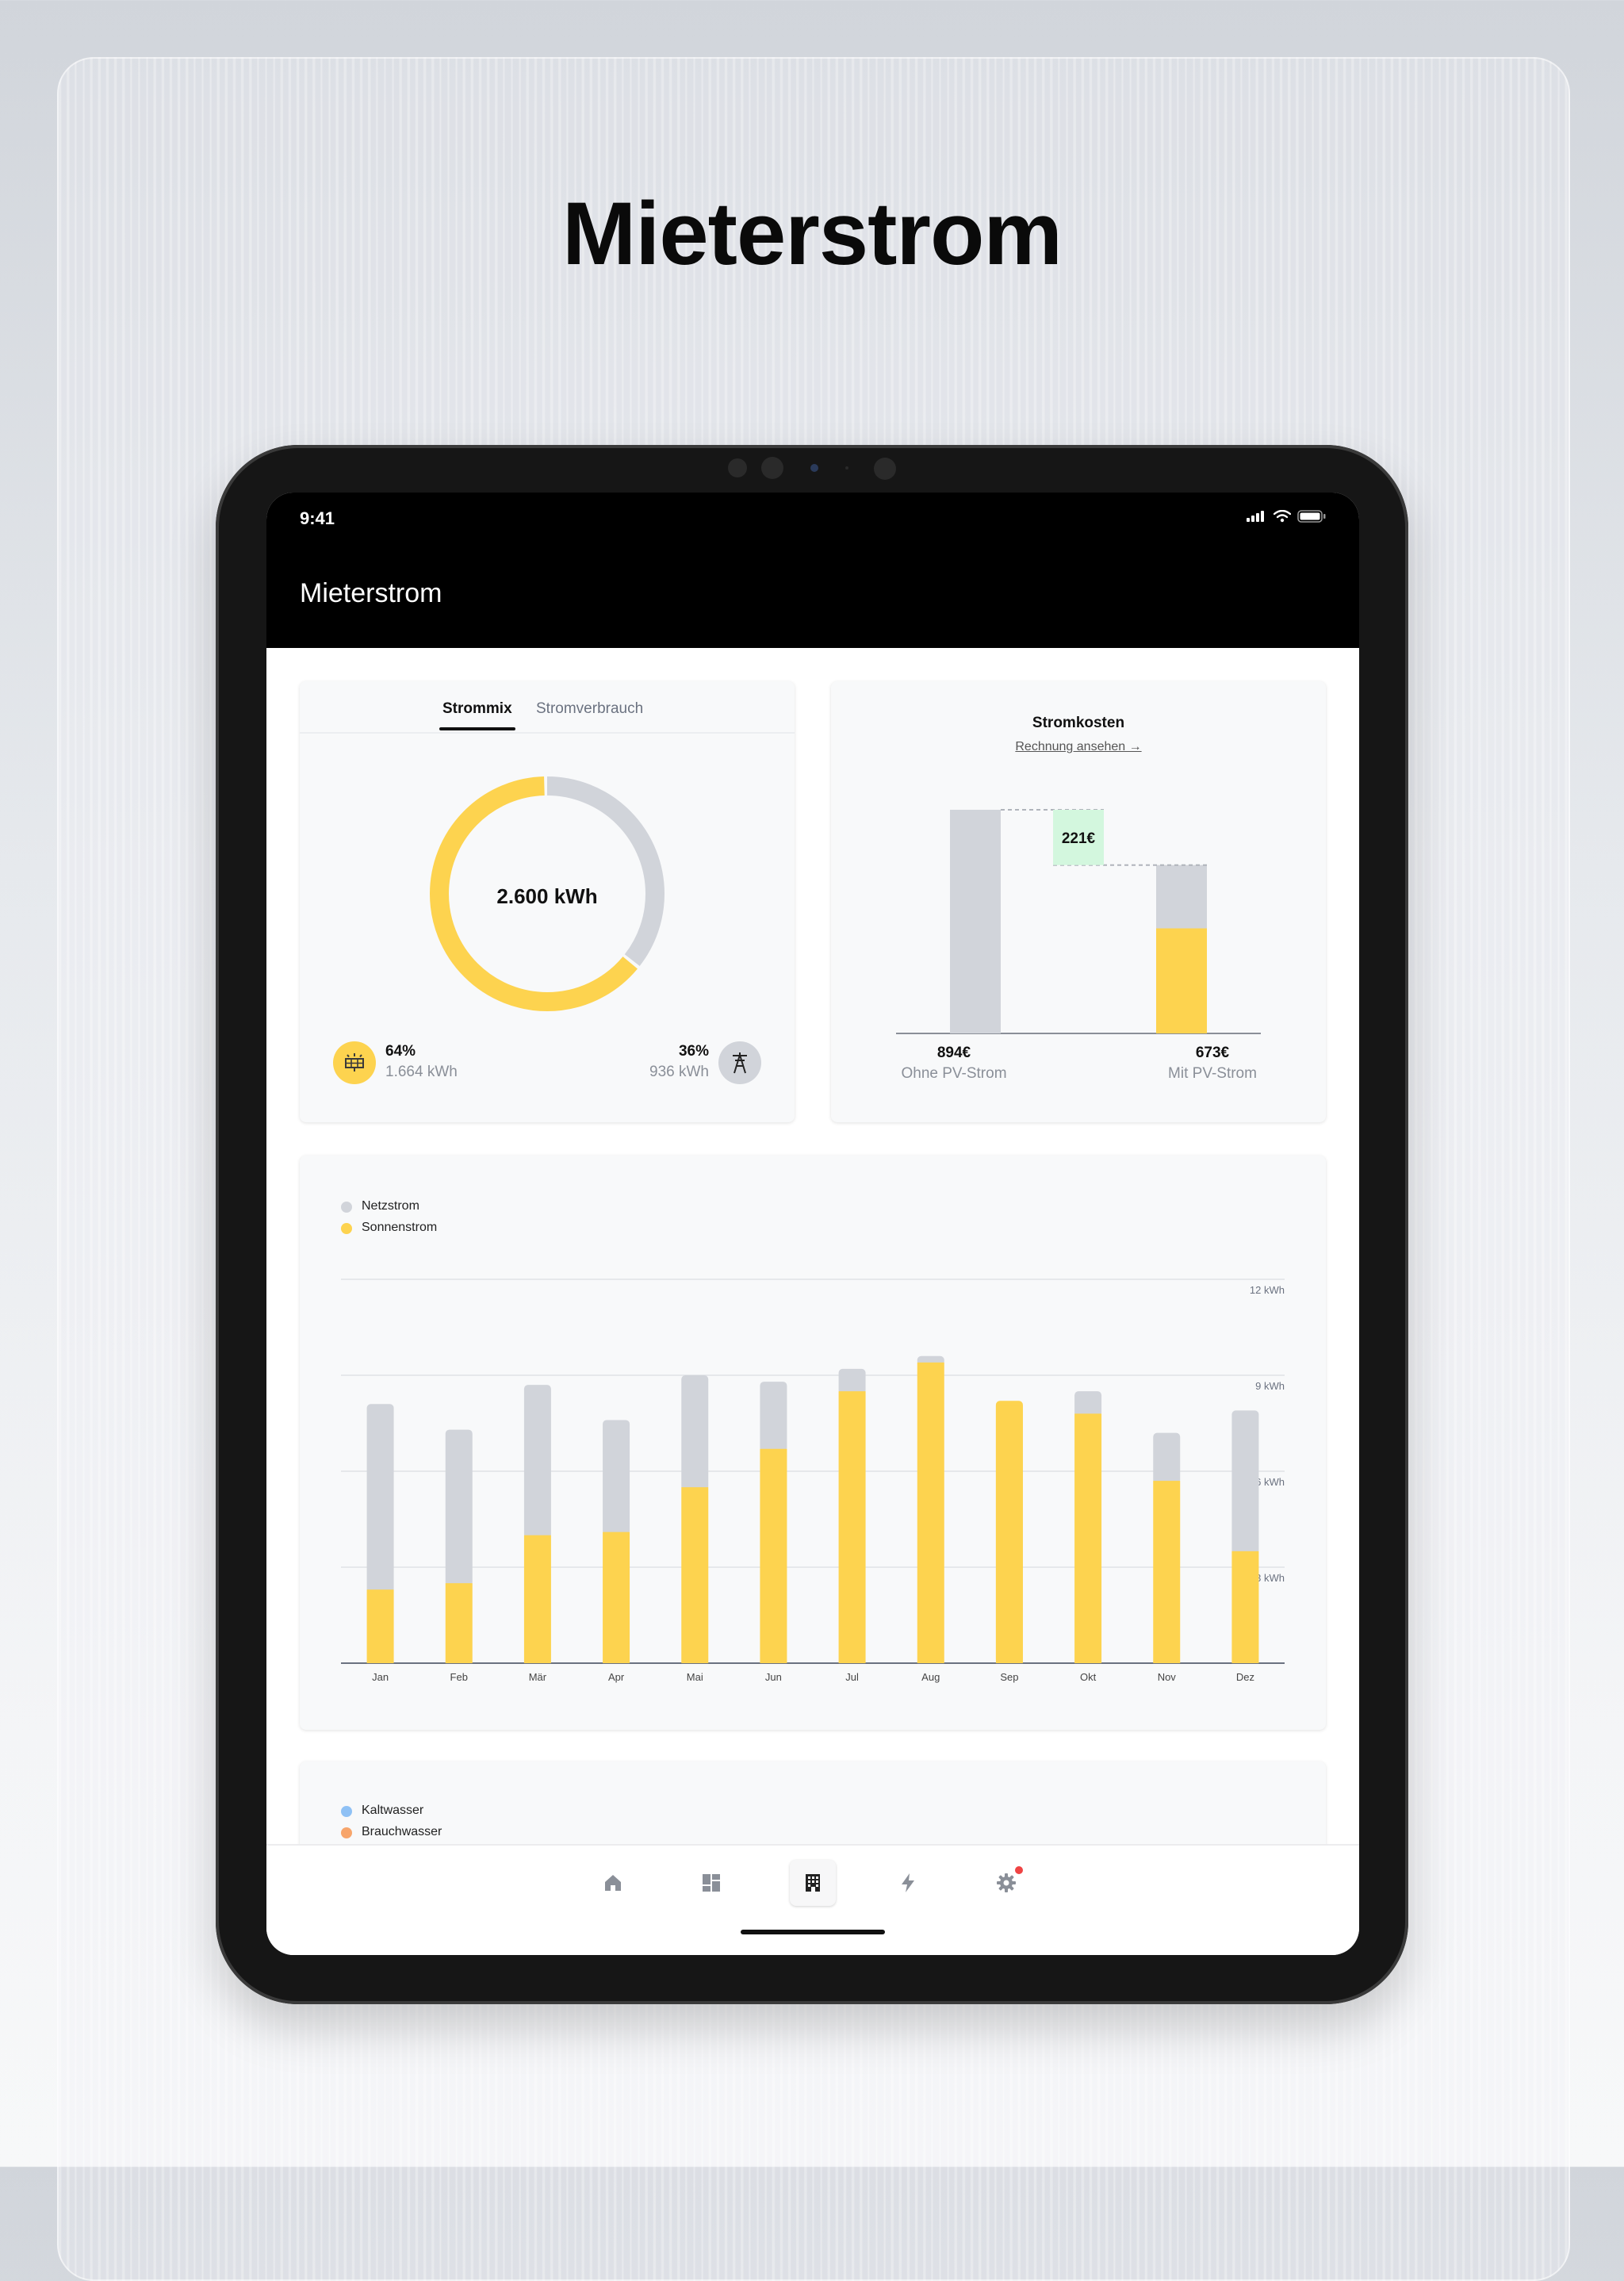  I want to click on cost-without-value: 894€, so click(953, 1053).